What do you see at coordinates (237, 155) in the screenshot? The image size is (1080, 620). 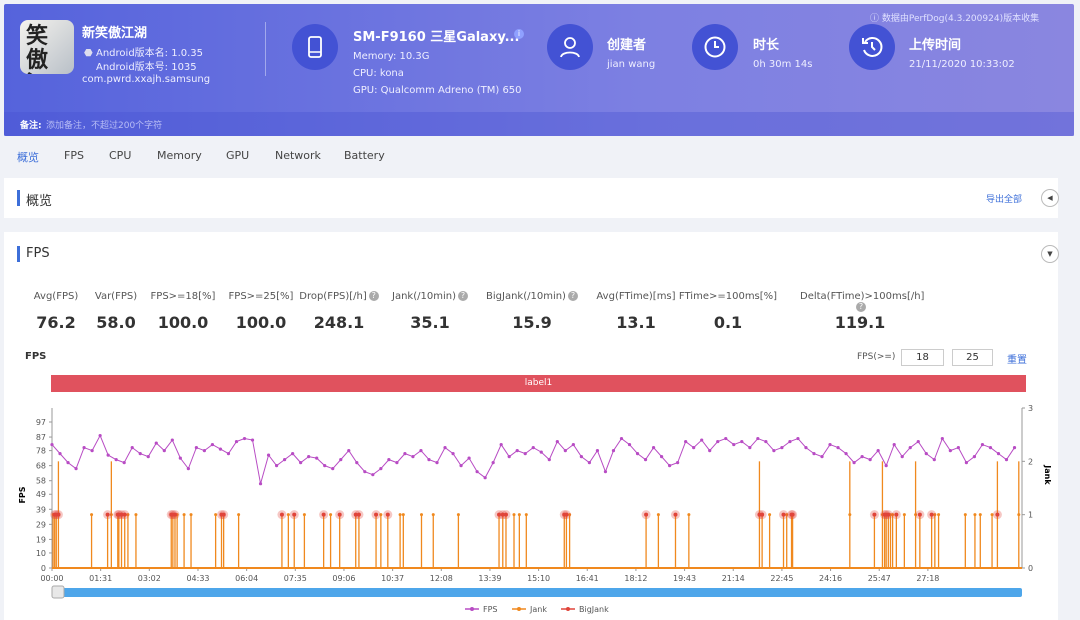 I see `tab-gpu: GPU` at bounding box center [237, 155].